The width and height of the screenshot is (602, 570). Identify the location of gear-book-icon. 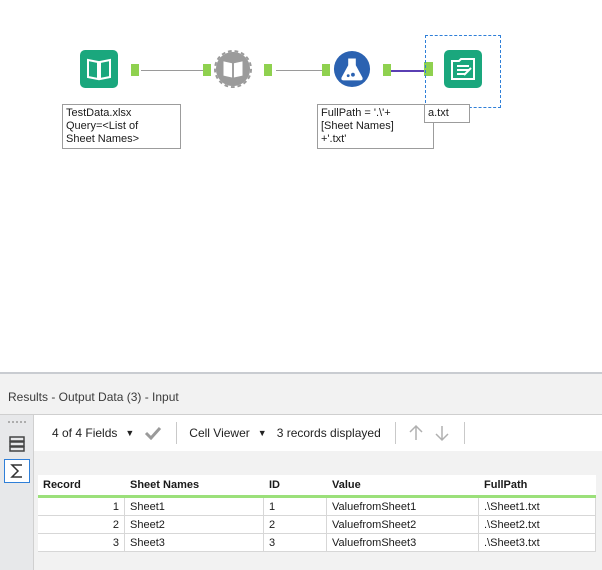
(233, 69).